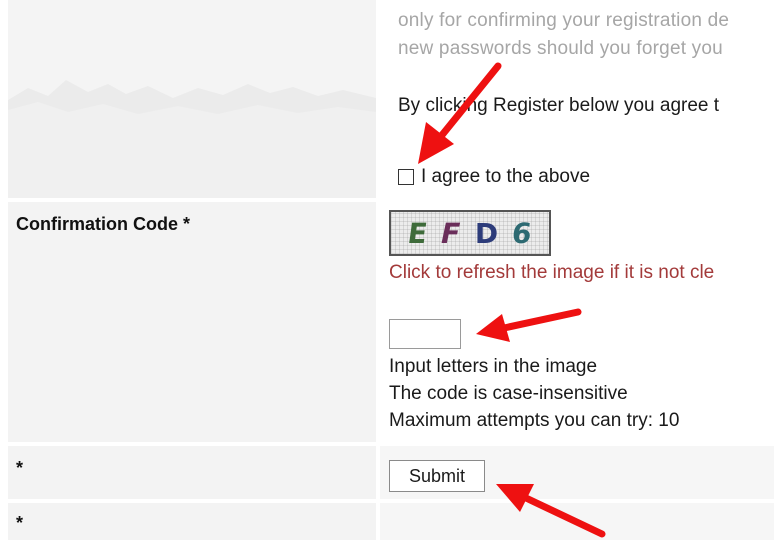  What do you see at coordinates (577, 472) in the screenshot?
I see `submit-row-field-cell: Submit` at bounding box center [577, 472].